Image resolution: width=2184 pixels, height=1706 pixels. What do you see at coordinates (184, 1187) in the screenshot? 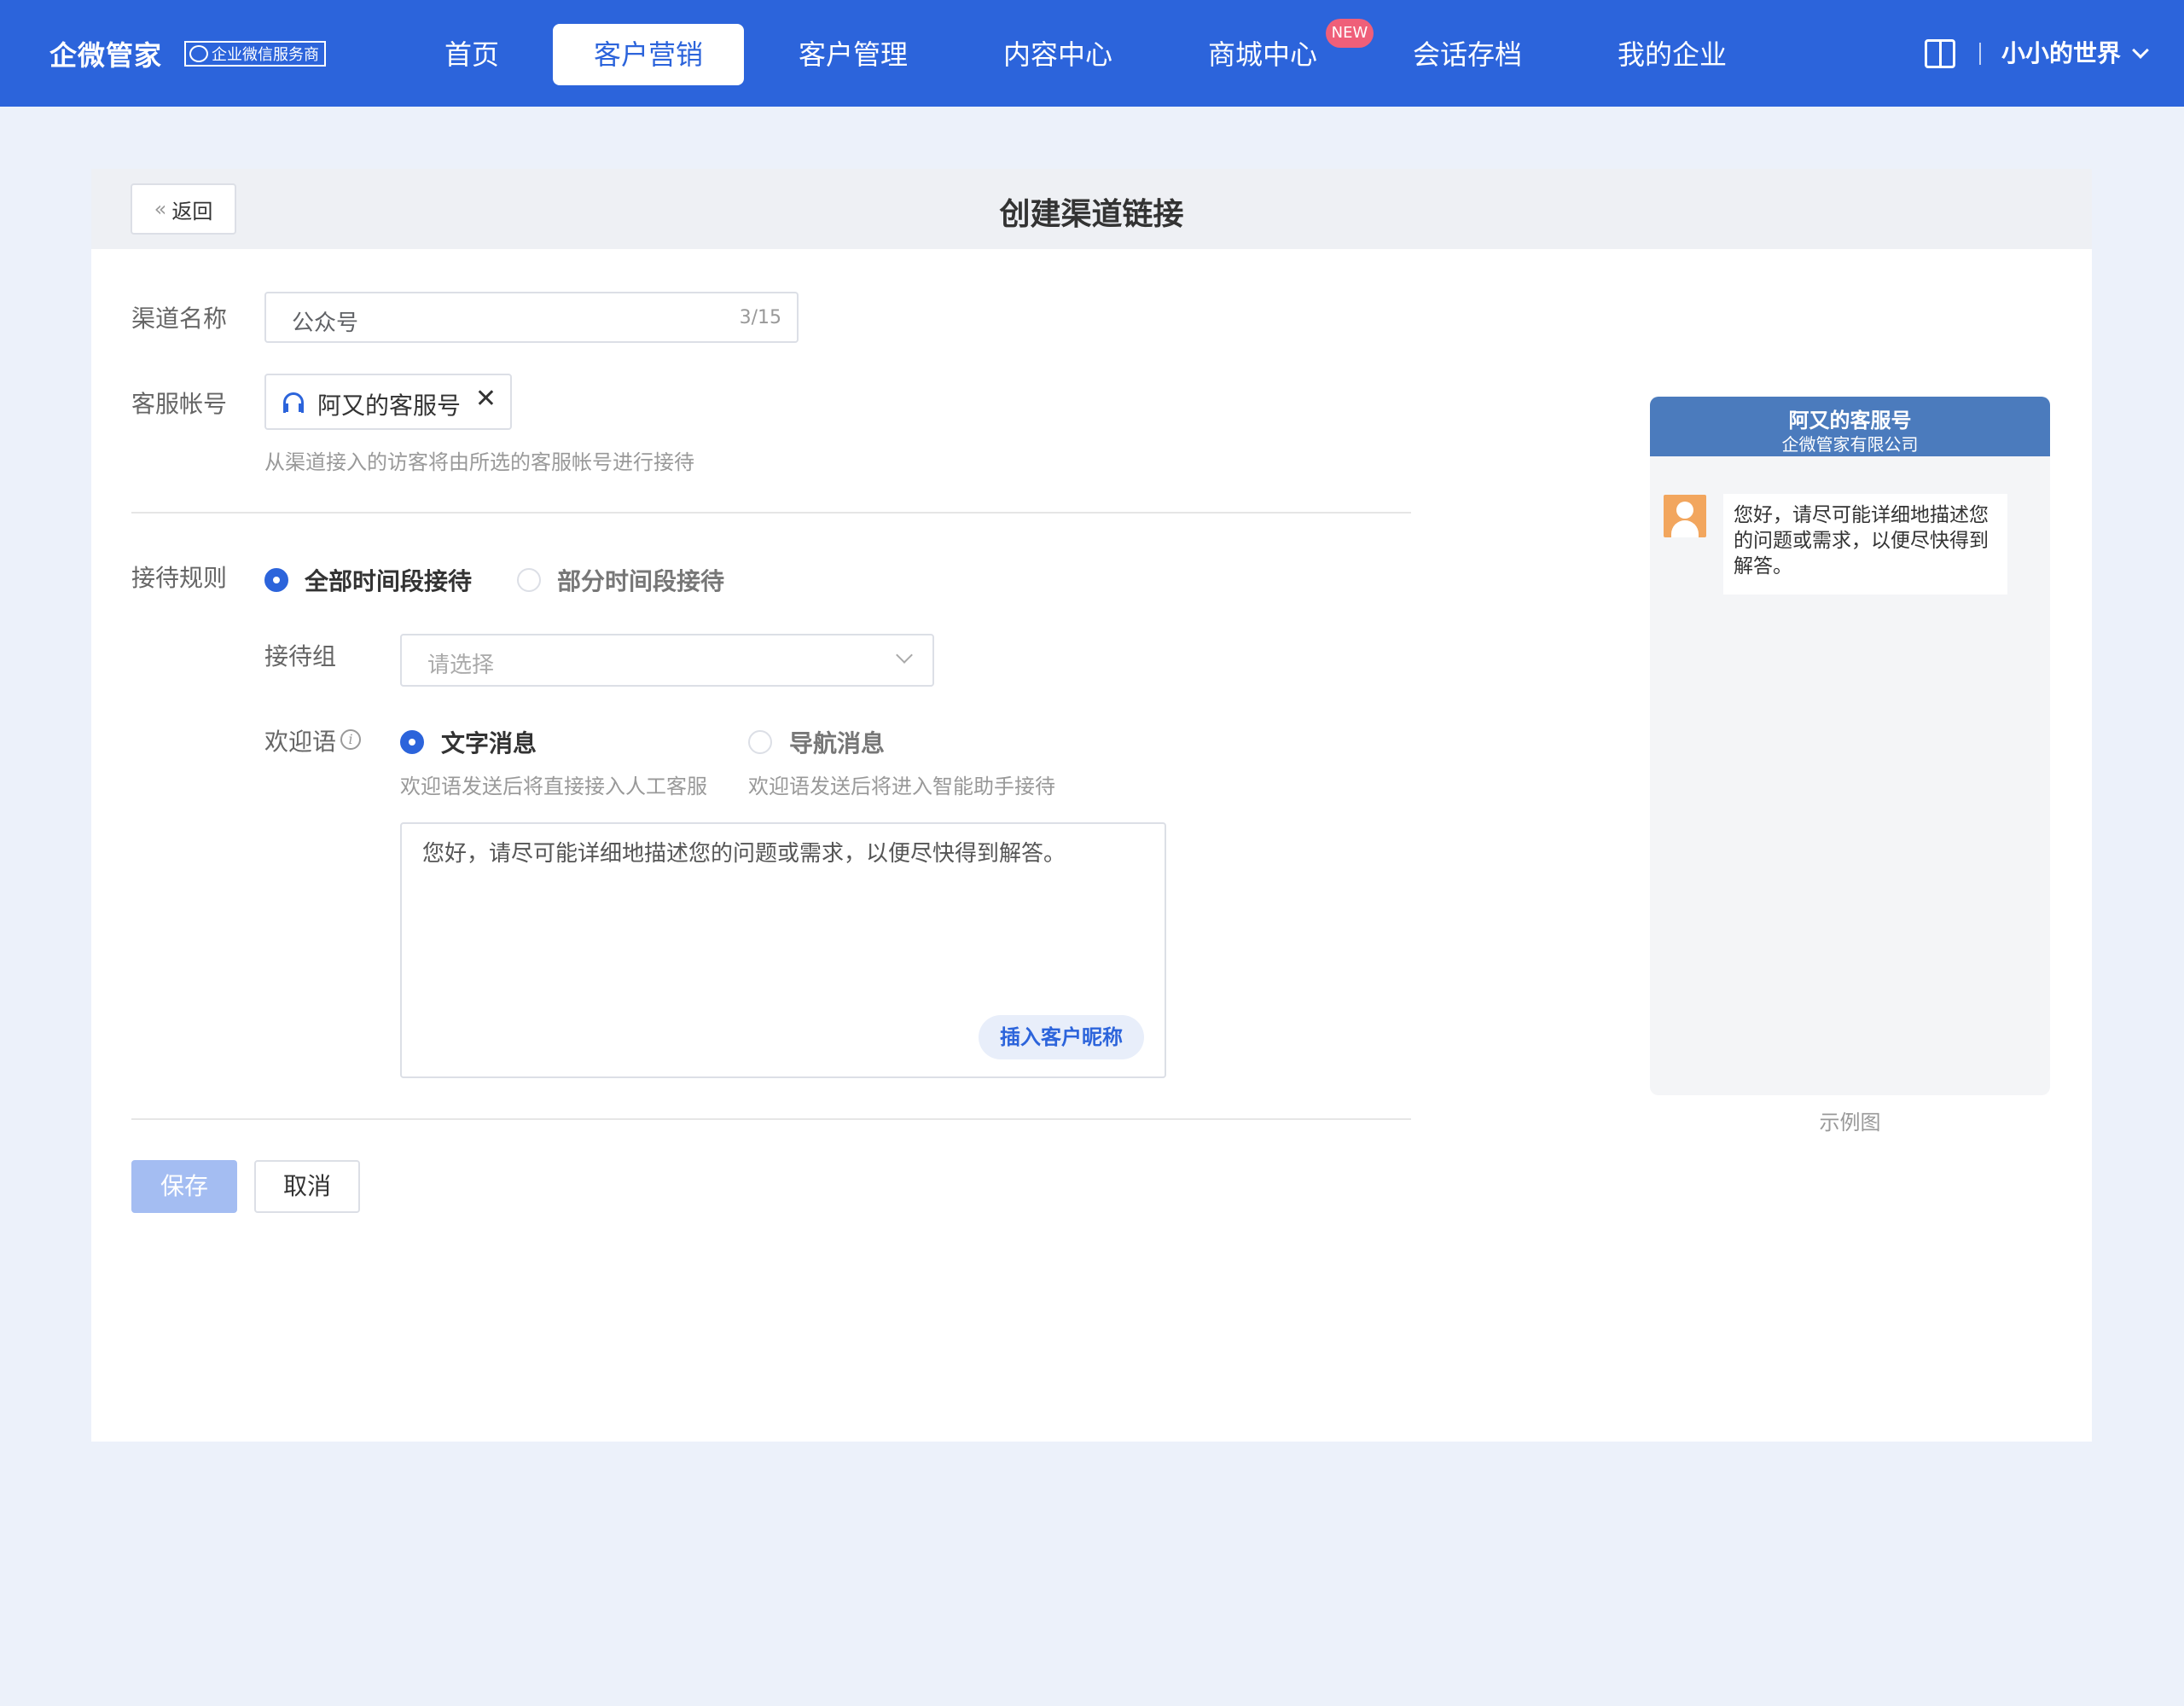
I see `save-button: 保存` at bounding box center [184, 1187].